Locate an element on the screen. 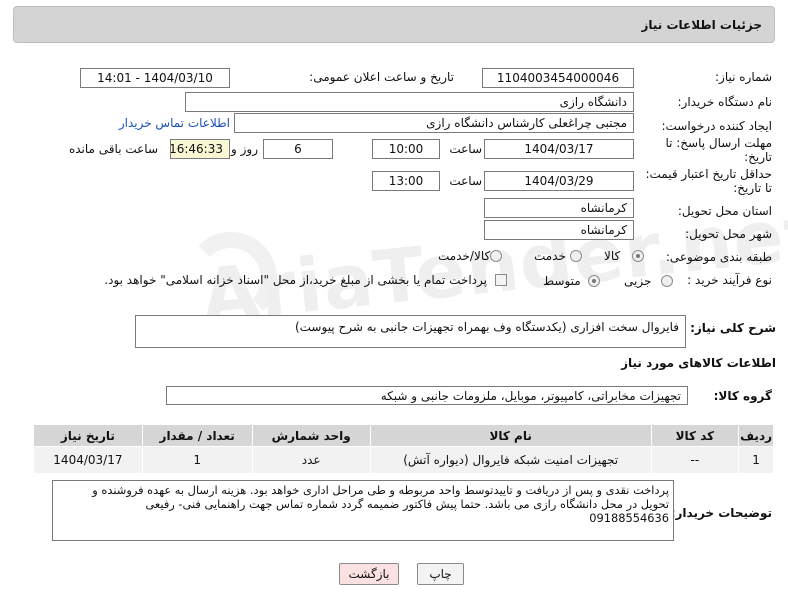  creator-field: مجتبی چراغعلی کارشناس دانشگاه رازی is located at coordinates (434, 123).